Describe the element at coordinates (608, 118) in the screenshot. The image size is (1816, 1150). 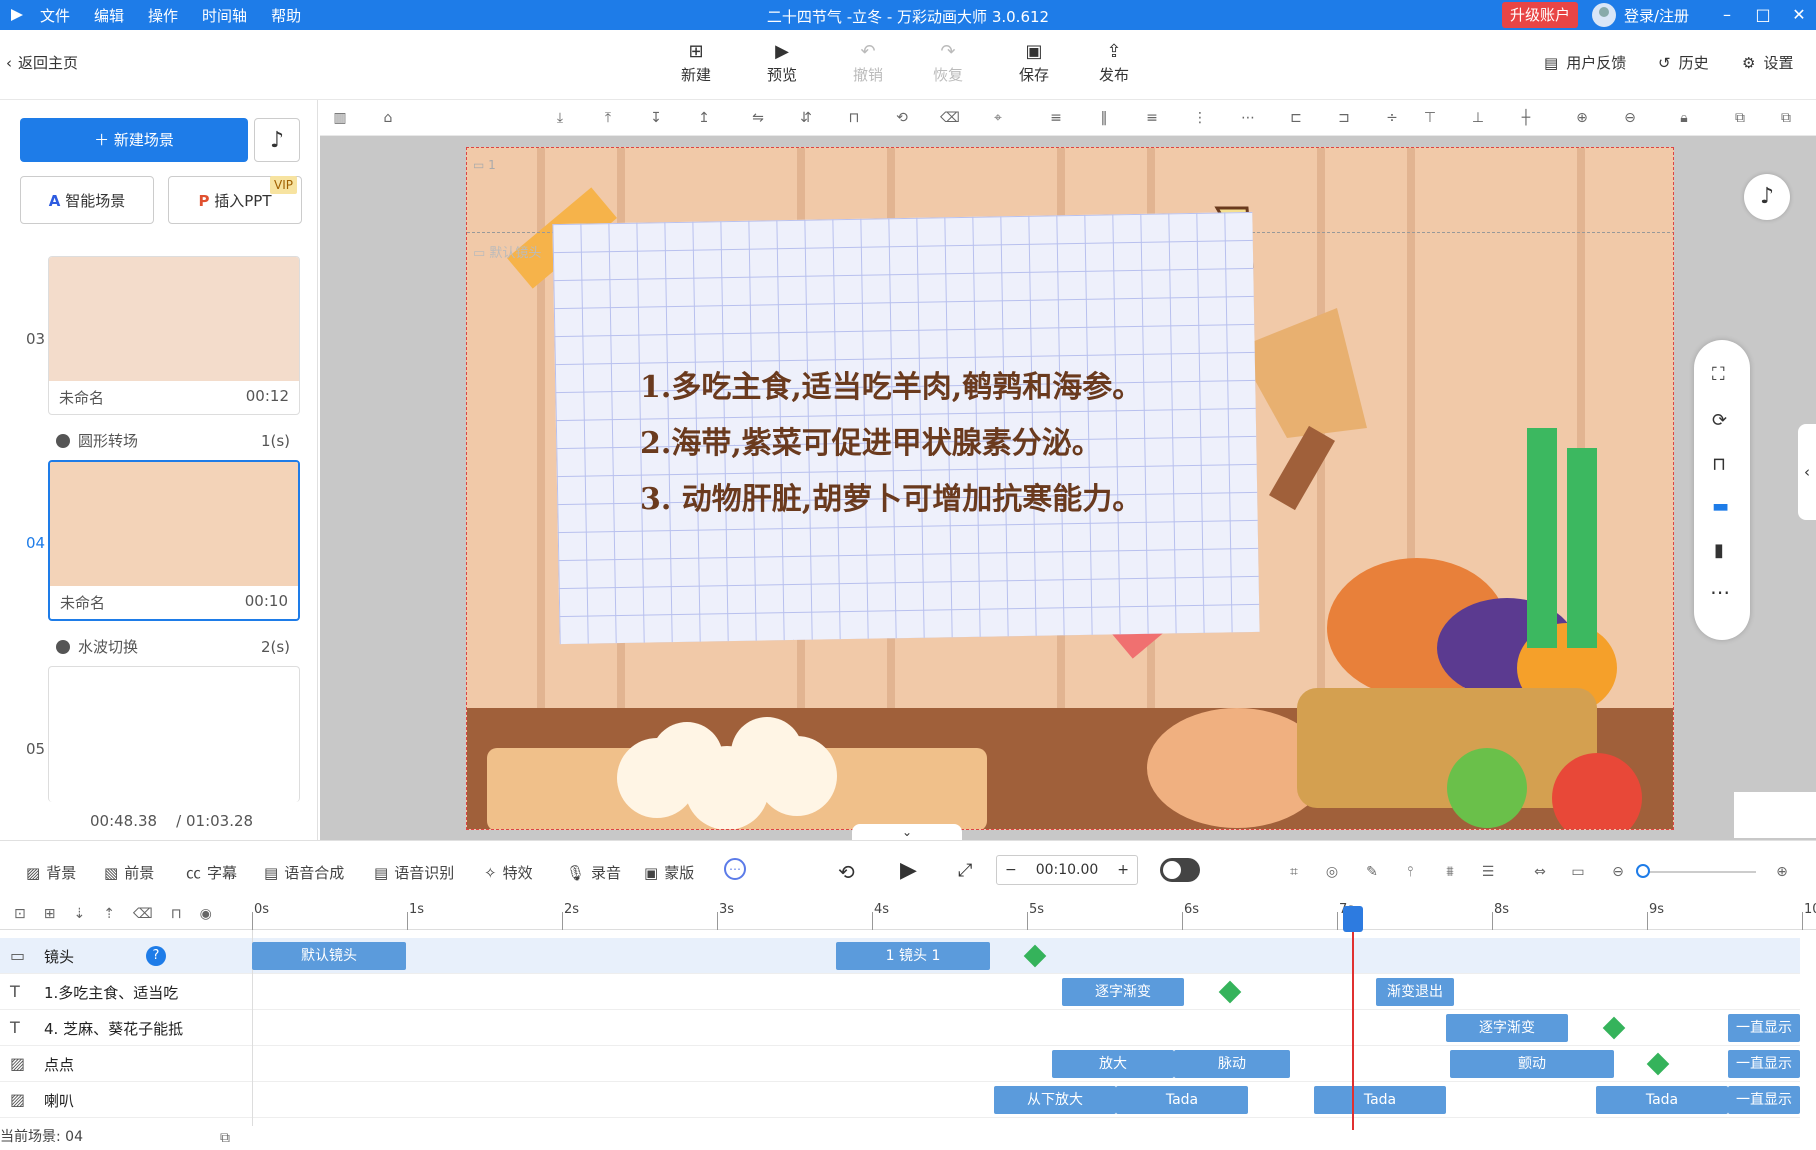
I see `bring-top-icon: ⤒` at that location.